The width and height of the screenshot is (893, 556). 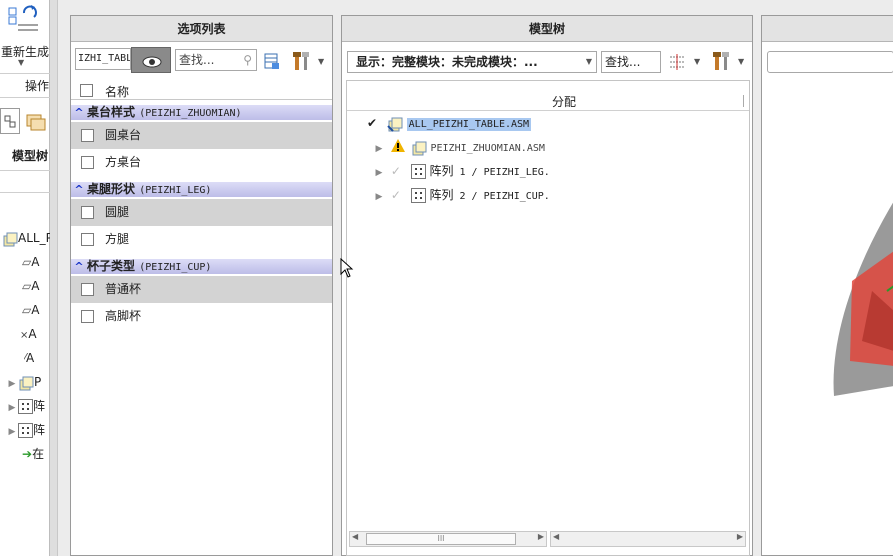 What do you see at coordinates (472, 62) in the screenshot?
I see `display-select: 显示：完整模块：未完成模块：... ▼` at bounding box center [472, 62].